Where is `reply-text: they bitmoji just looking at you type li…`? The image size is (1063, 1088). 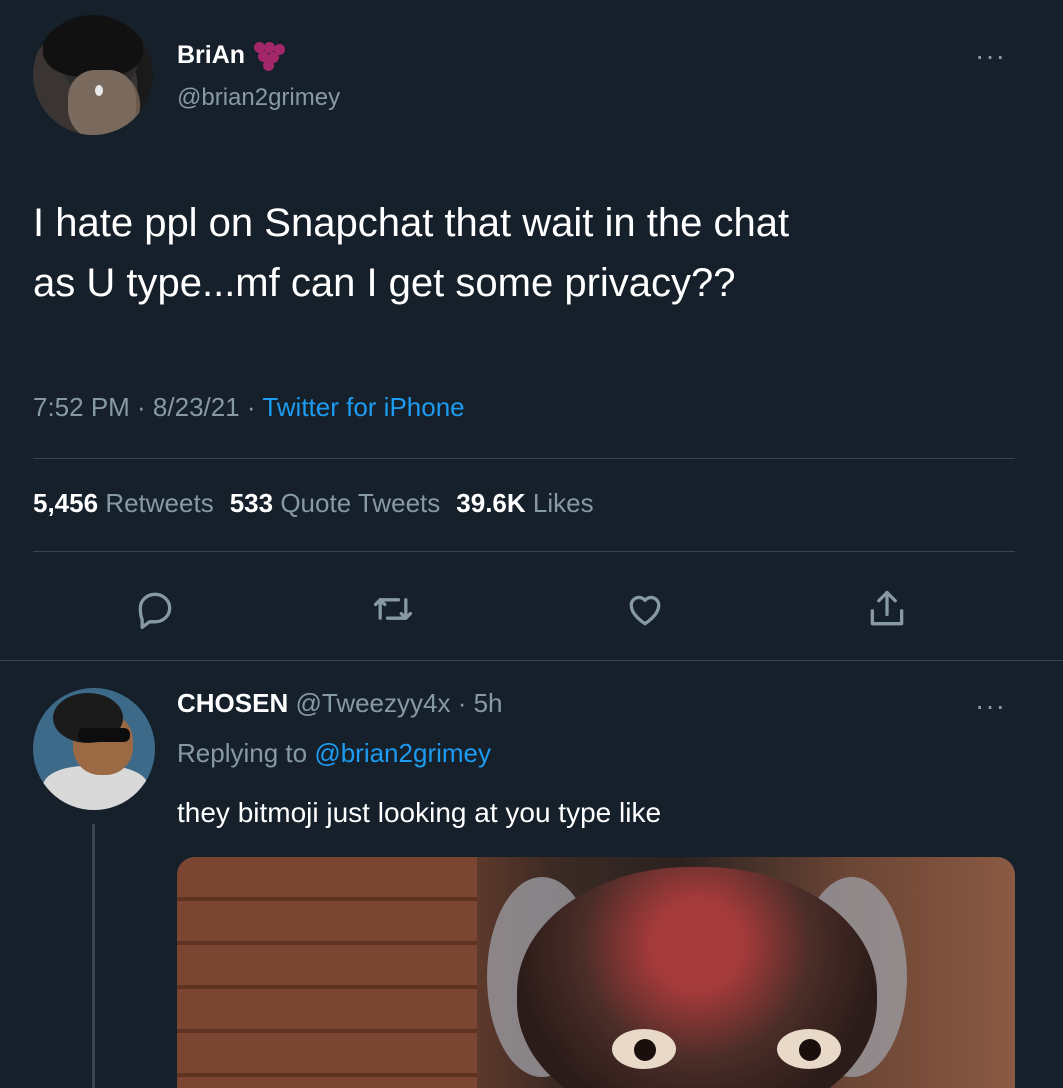
reply-text: they bitmoji just looking at you type li… is located at coordinates (419, 812).